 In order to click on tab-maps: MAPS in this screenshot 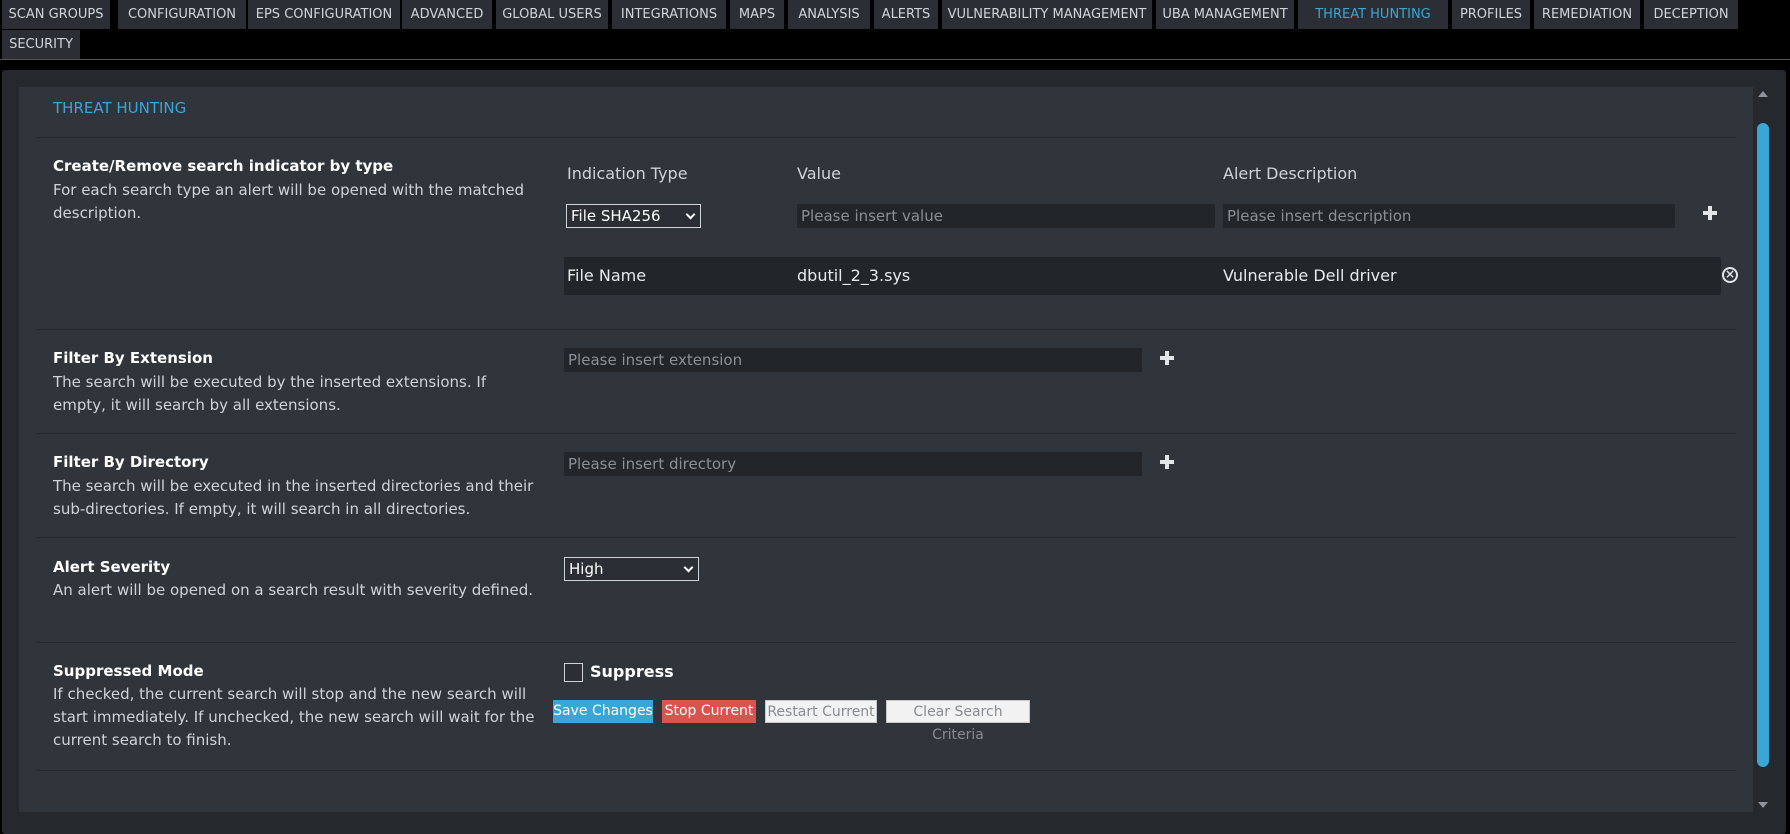, I will do `click(757, 14)`.